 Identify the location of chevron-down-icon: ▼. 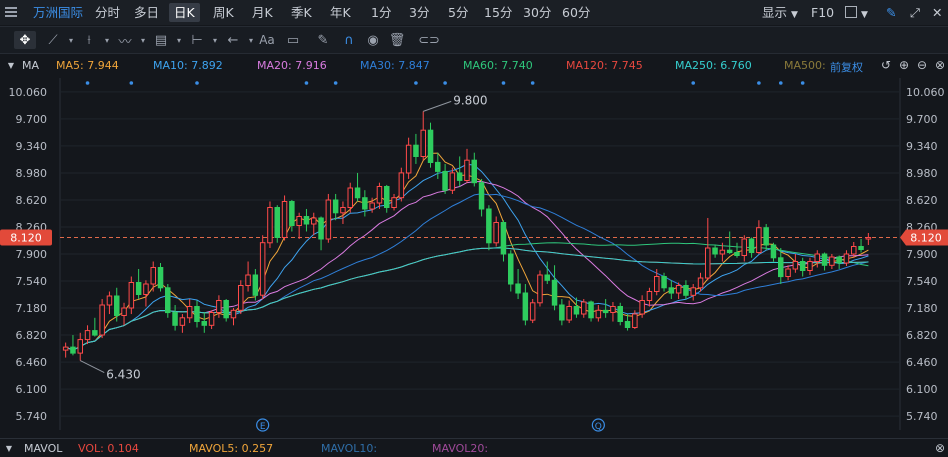
(9, 448).